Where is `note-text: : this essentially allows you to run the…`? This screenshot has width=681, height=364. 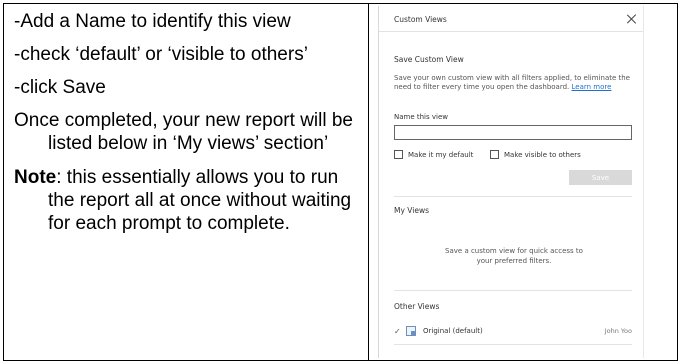
note-text: : this essentially allows you to run the… is located at coordinates (200, 200).